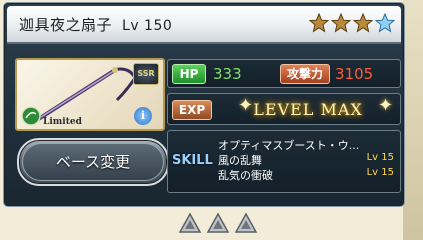 The image size is (423, 240). I want to click on skill-name: 風の乱舞, so click(240, 160).